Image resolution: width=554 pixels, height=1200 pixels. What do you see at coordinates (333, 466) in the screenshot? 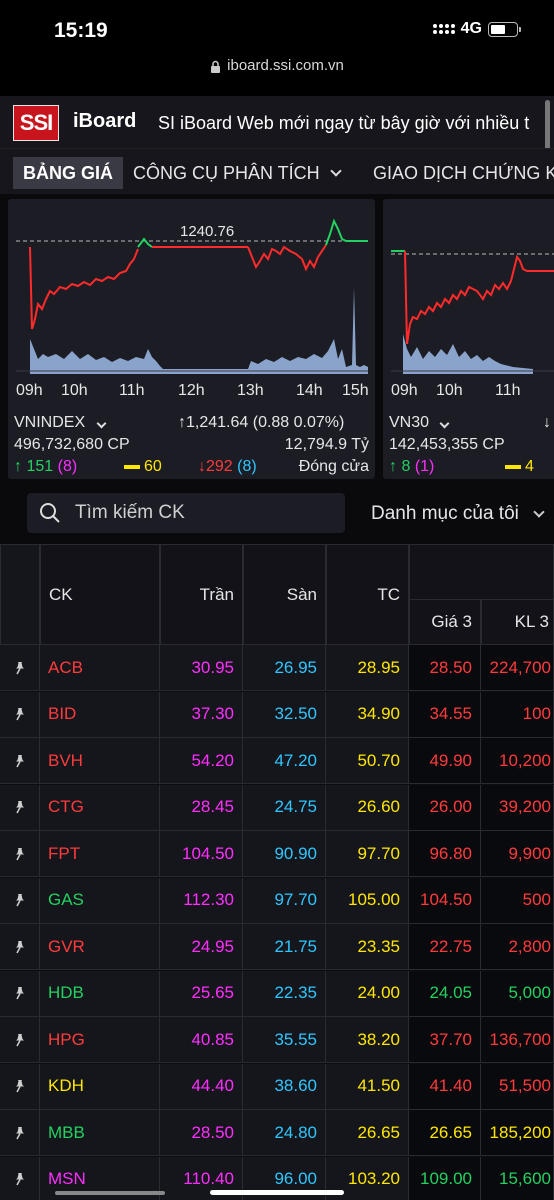
I see `market-status: Đóng cửa` at bounding box center [333, 466].